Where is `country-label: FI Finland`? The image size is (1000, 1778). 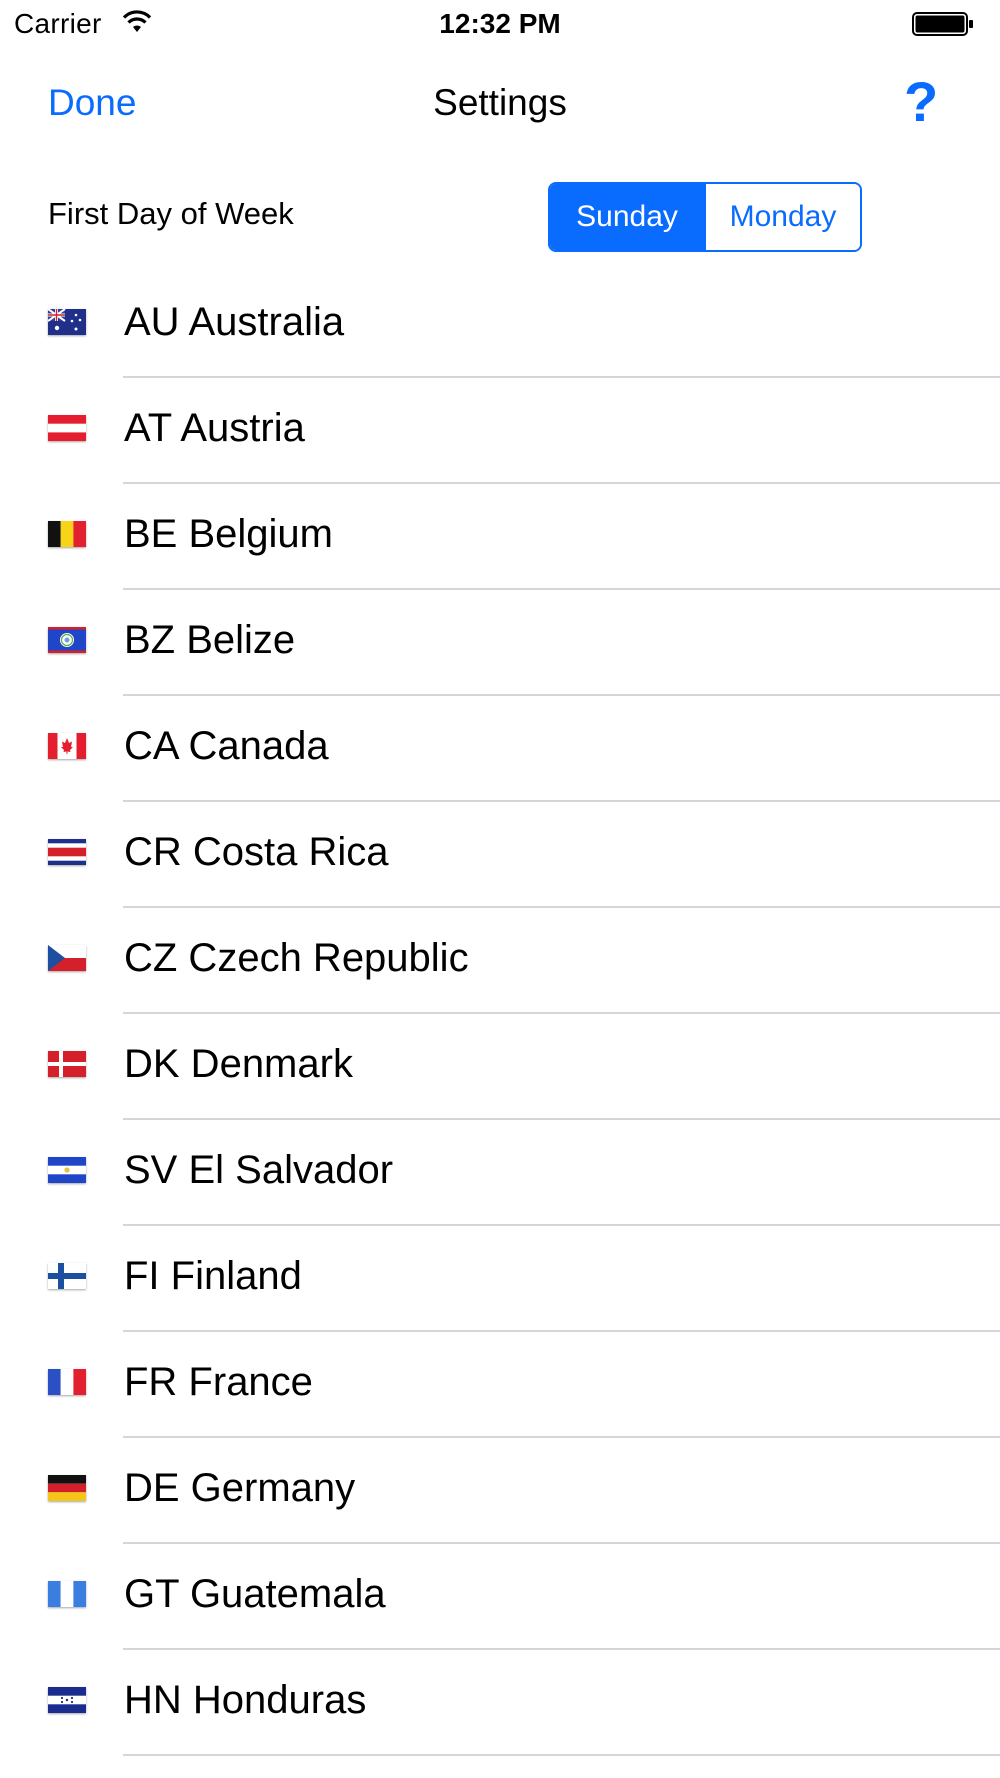
country-label: FI Finland is located at coordinates (213, 1276).